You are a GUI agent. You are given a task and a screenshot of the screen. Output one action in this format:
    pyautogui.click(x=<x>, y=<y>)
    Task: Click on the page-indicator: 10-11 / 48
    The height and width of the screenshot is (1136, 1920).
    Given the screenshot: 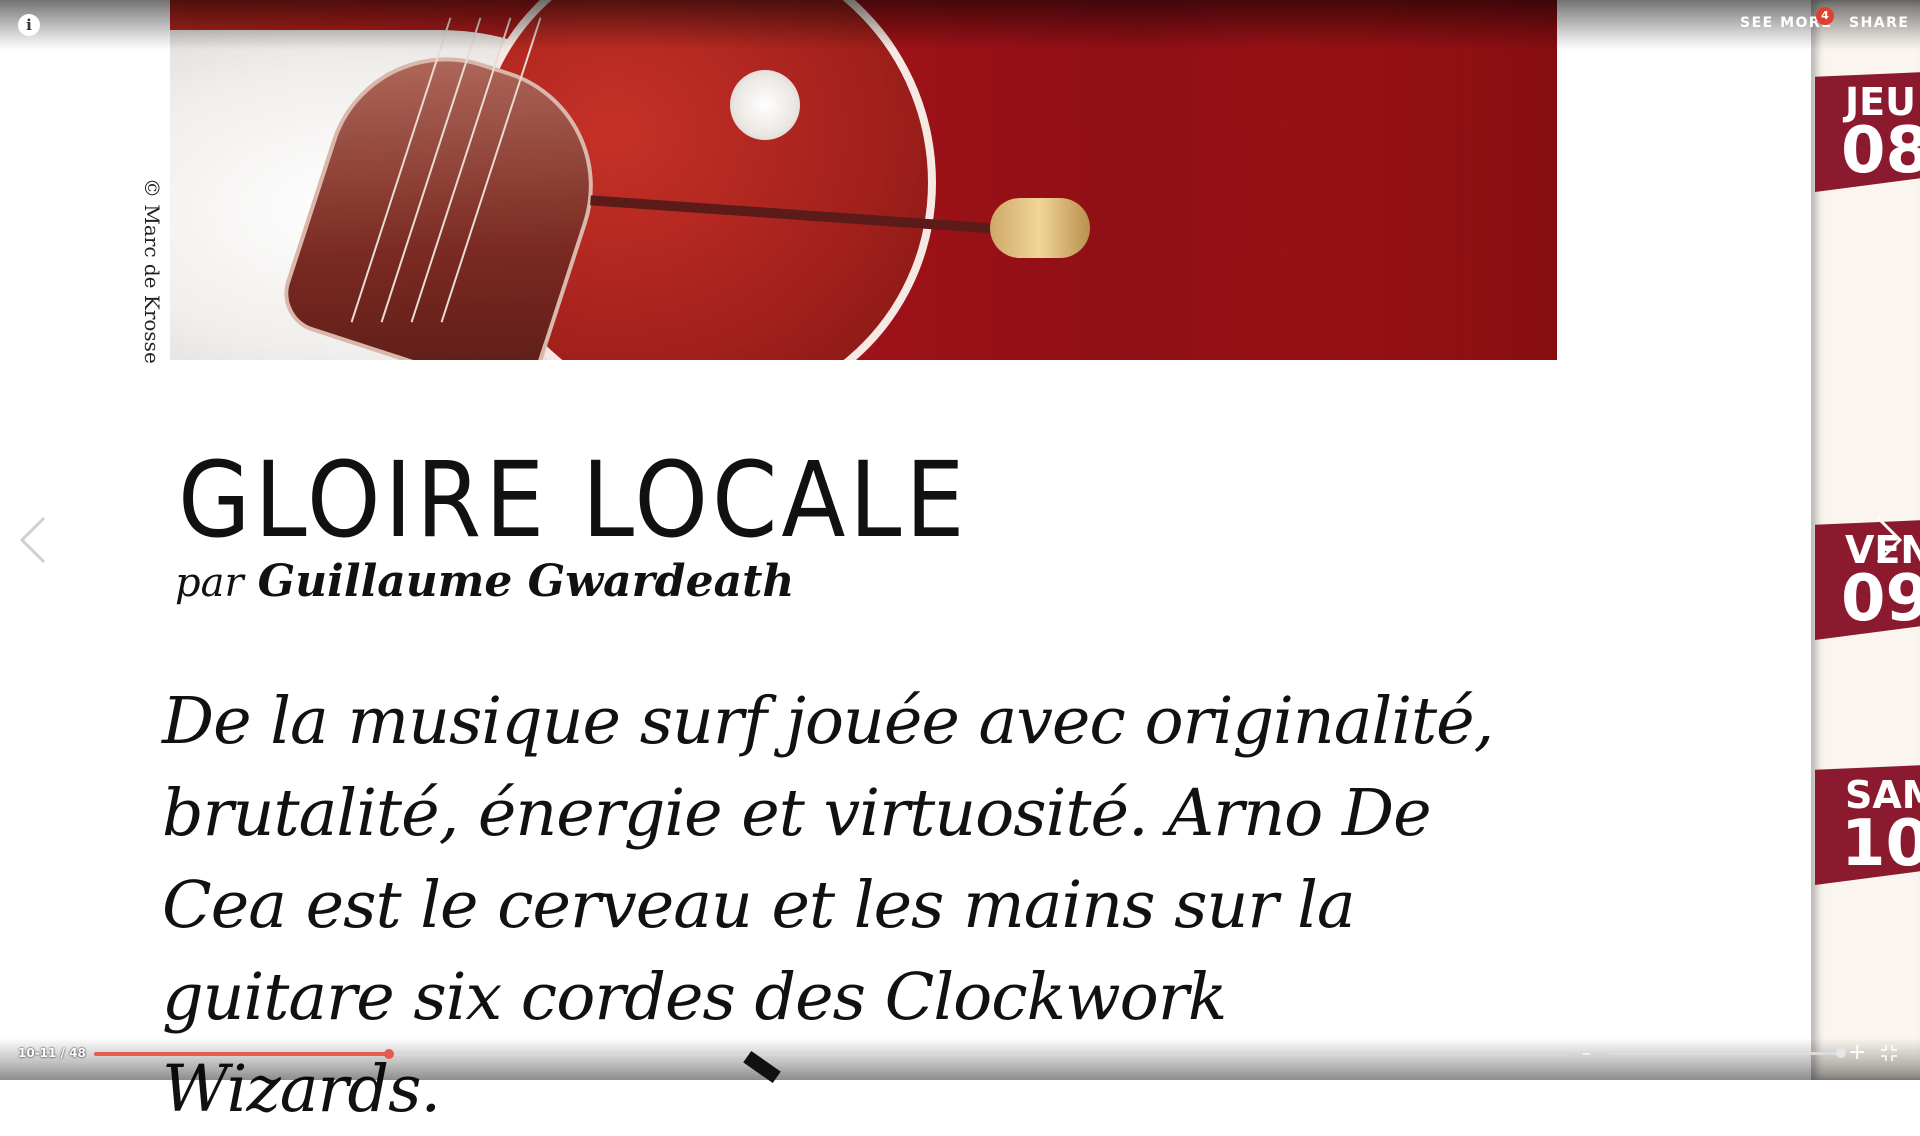 What is the action you would take?
    pyautogui.click(x=52, y=1053)
    